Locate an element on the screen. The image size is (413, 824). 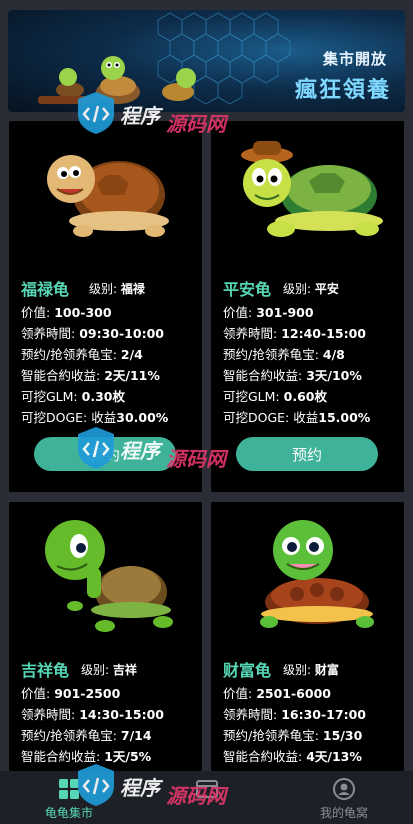
turtle-name: 平安龟 is located at coordinates (247, 289).